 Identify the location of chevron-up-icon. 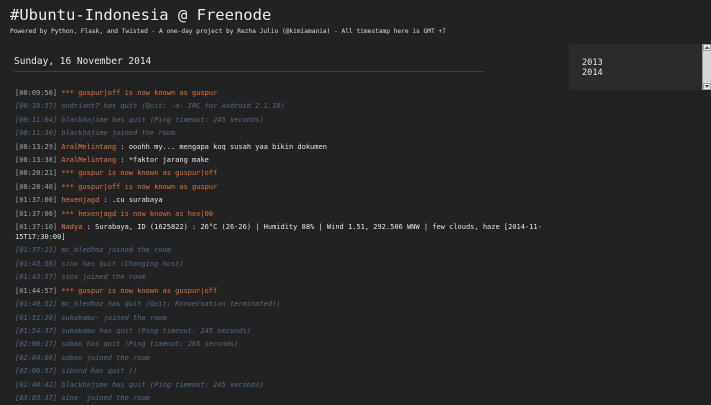
(707, 47).